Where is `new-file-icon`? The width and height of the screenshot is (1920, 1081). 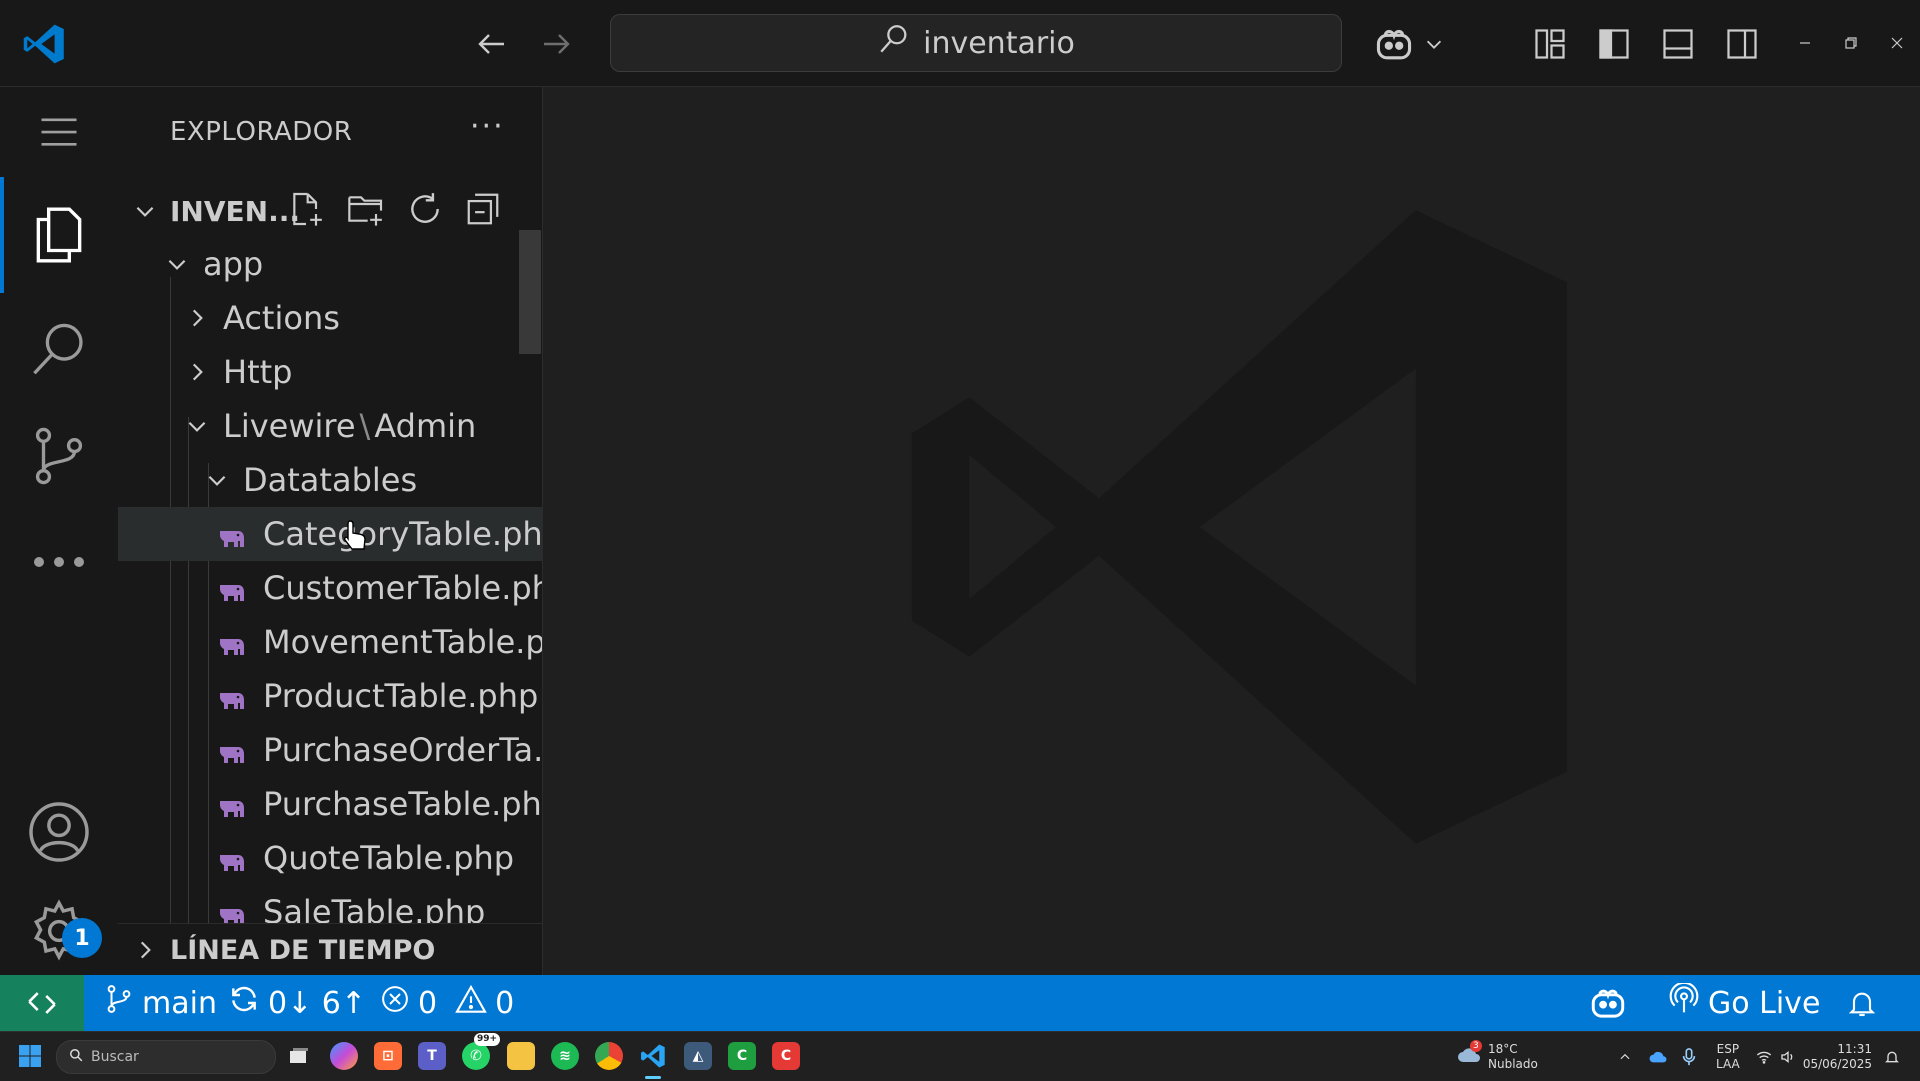 new-file-icon is located at coordinates (306, 211).